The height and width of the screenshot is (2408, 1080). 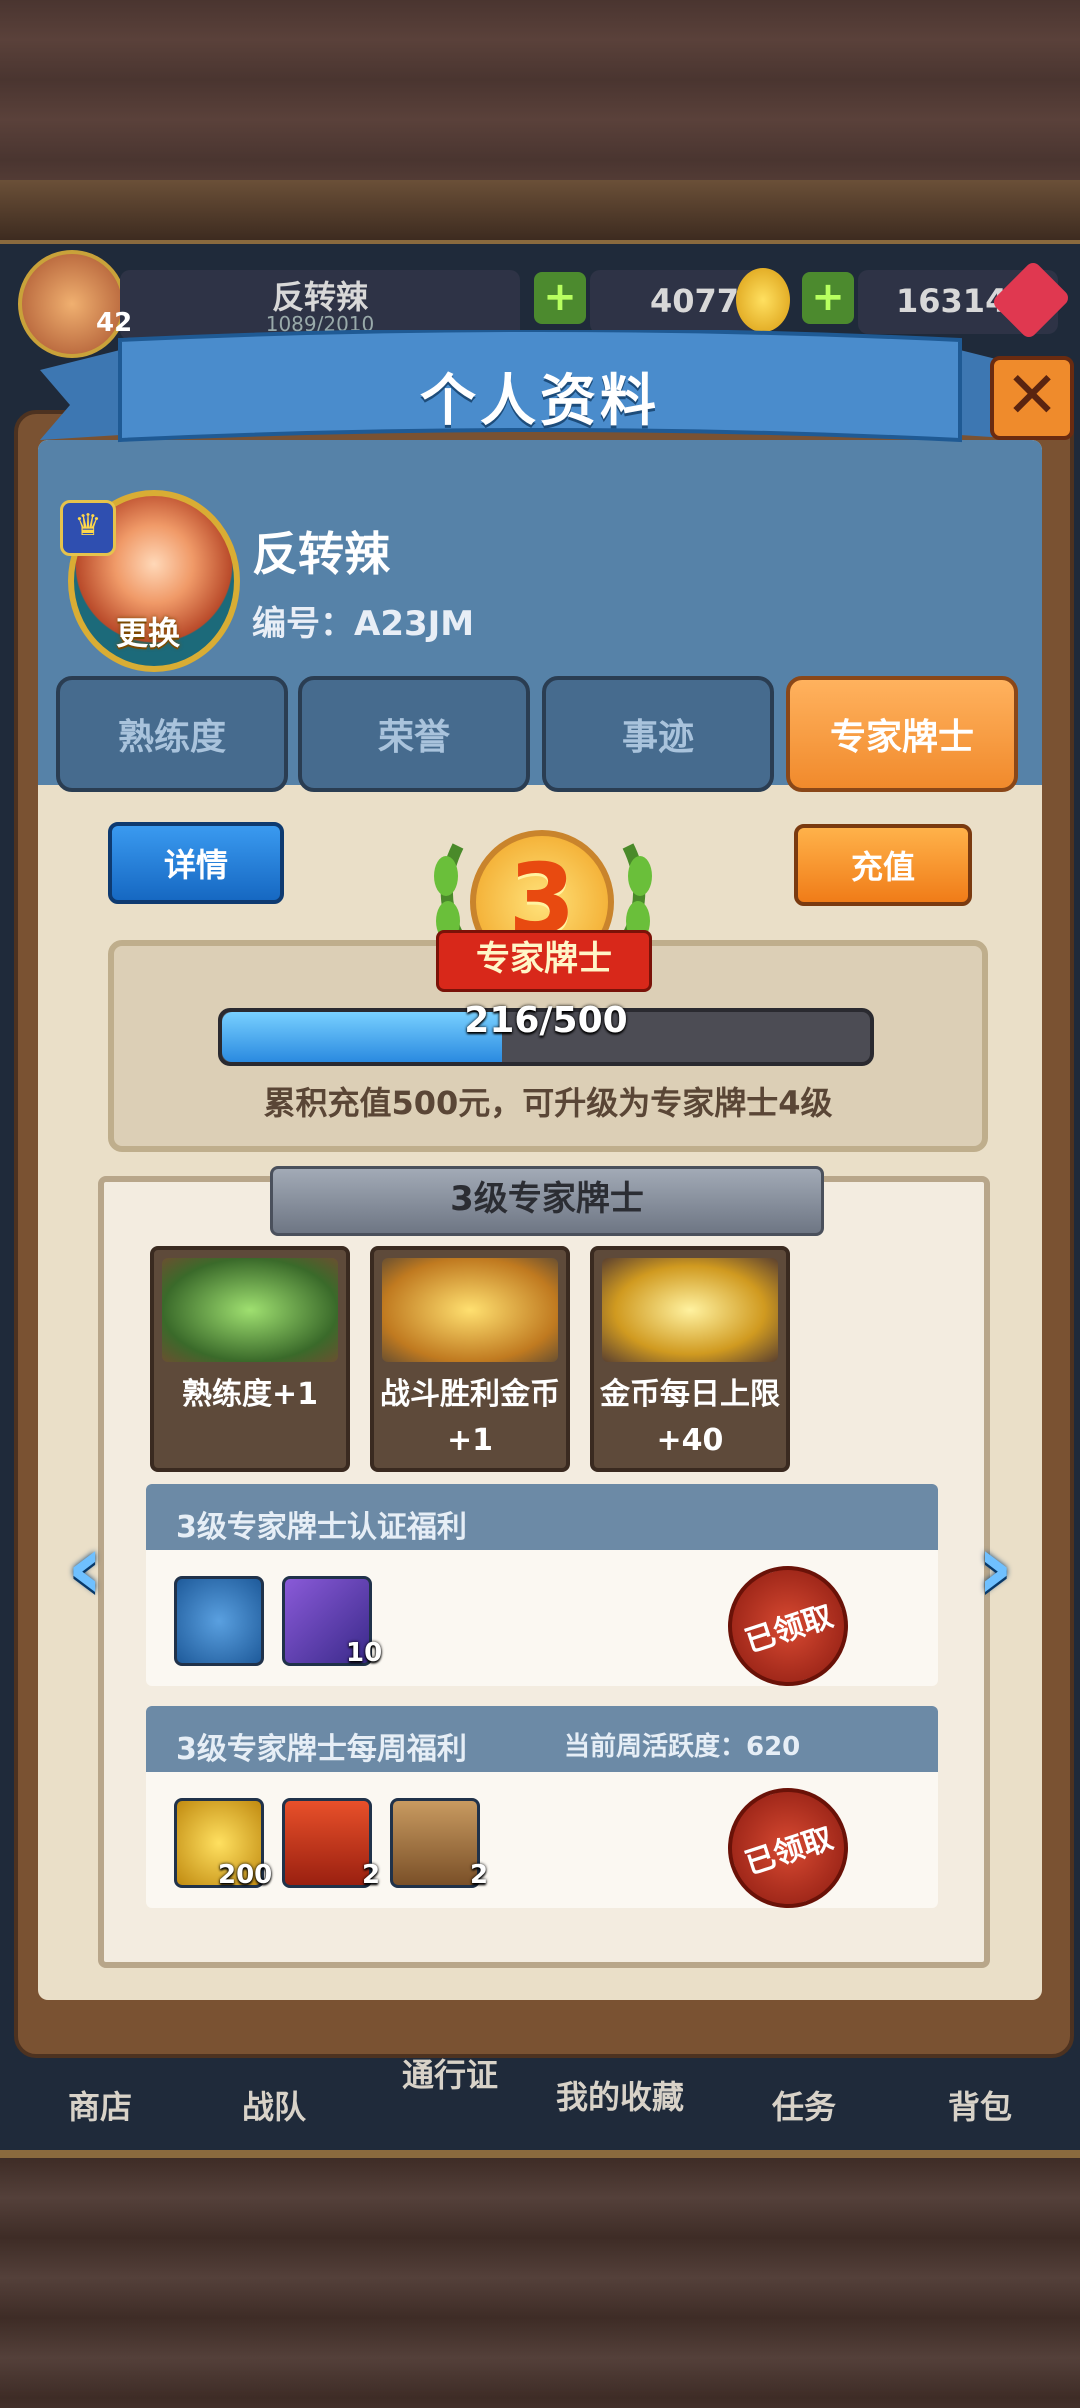 I want to click on prev-level-arrow: ‹, so click(x=85, y=1570).